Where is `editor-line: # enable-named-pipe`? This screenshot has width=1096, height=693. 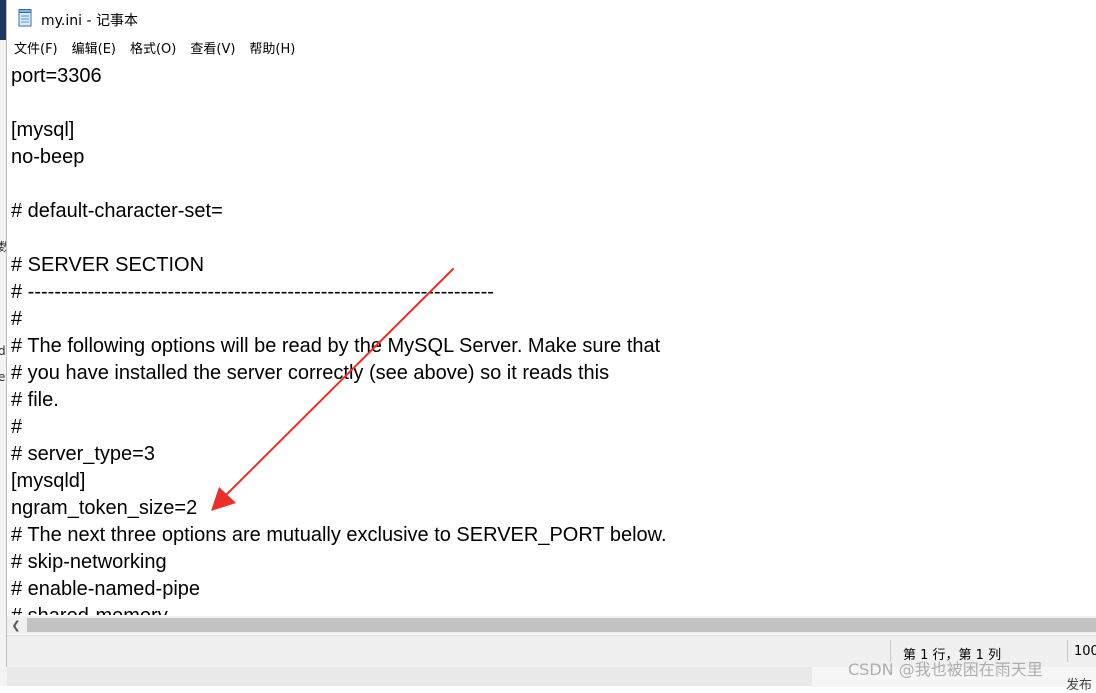 editor-line: # enable-named-pipe is located at coordinates (553, 589).